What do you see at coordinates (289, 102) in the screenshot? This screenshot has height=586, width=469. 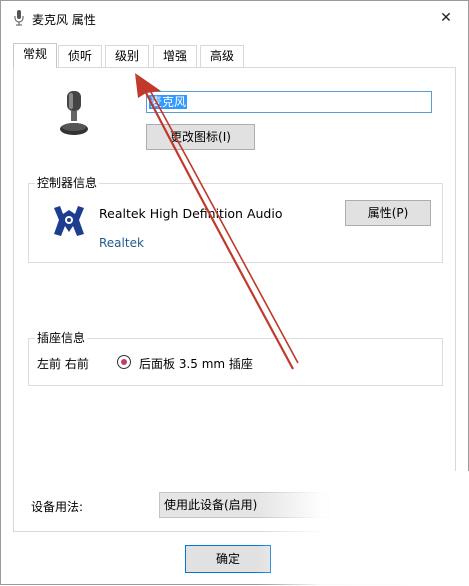 I see `device-name-input: 麦克风` at bounding box center [289, 102].